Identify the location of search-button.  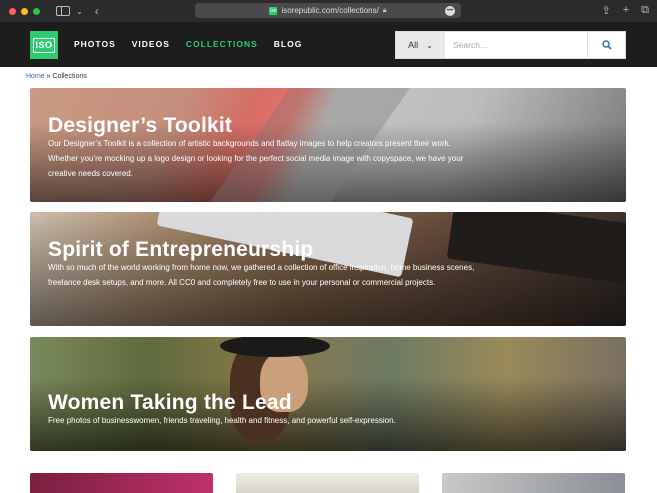
(606, 45).